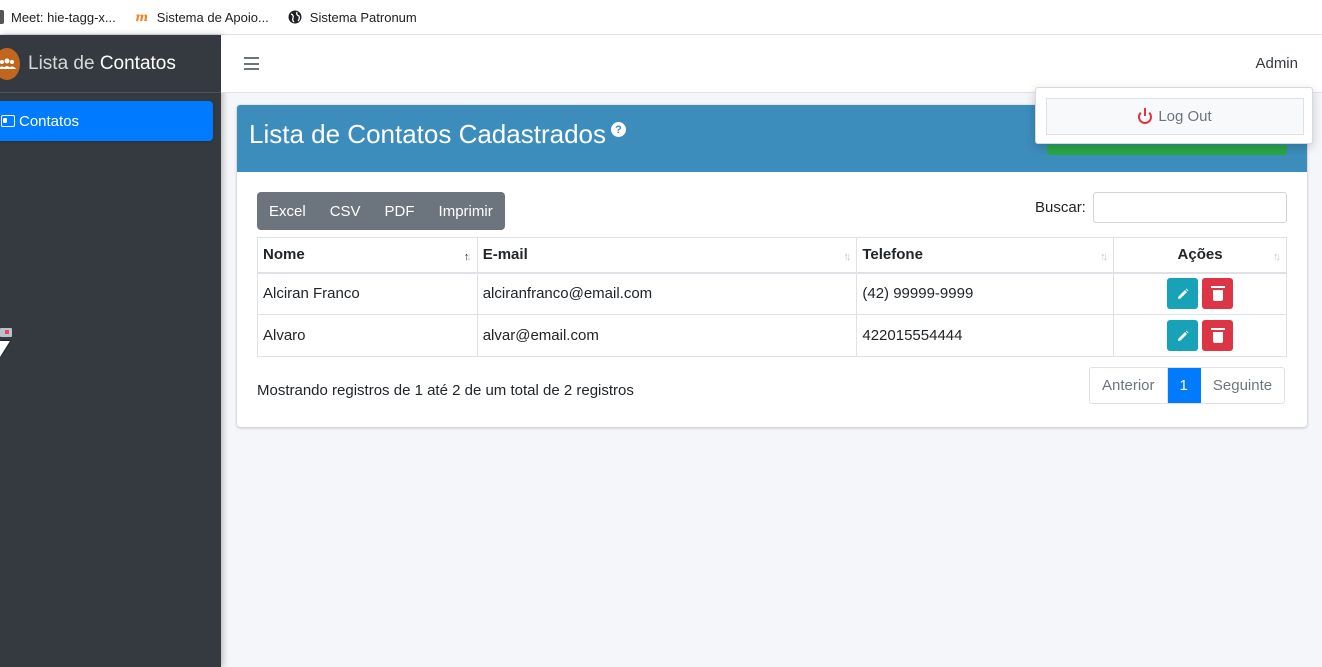 The height and width of the screenshot is (667, 1322). I want to click on page-title: Lista de Contatos Cadastrados, so click(427, 134).